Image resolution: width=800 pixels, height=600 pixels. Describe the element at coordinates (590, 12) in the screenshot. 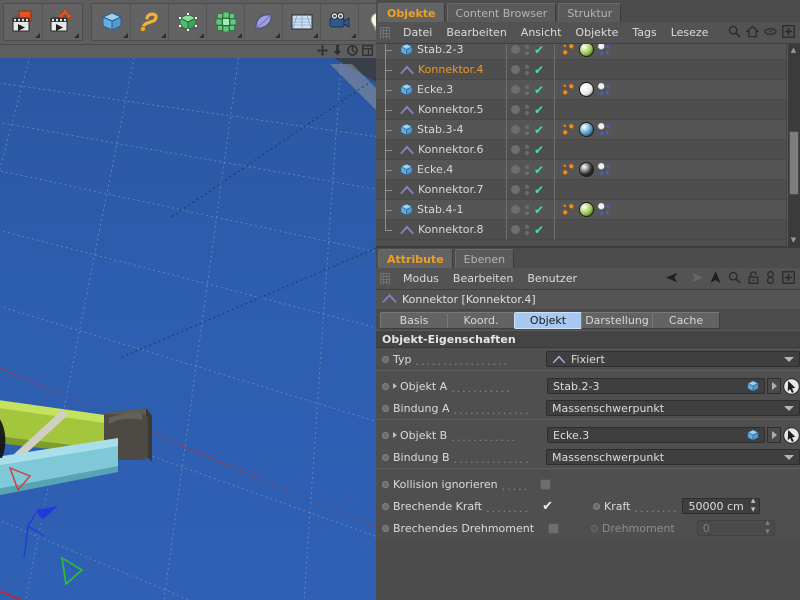

I see `tab-struktur: Struktur` at that location.